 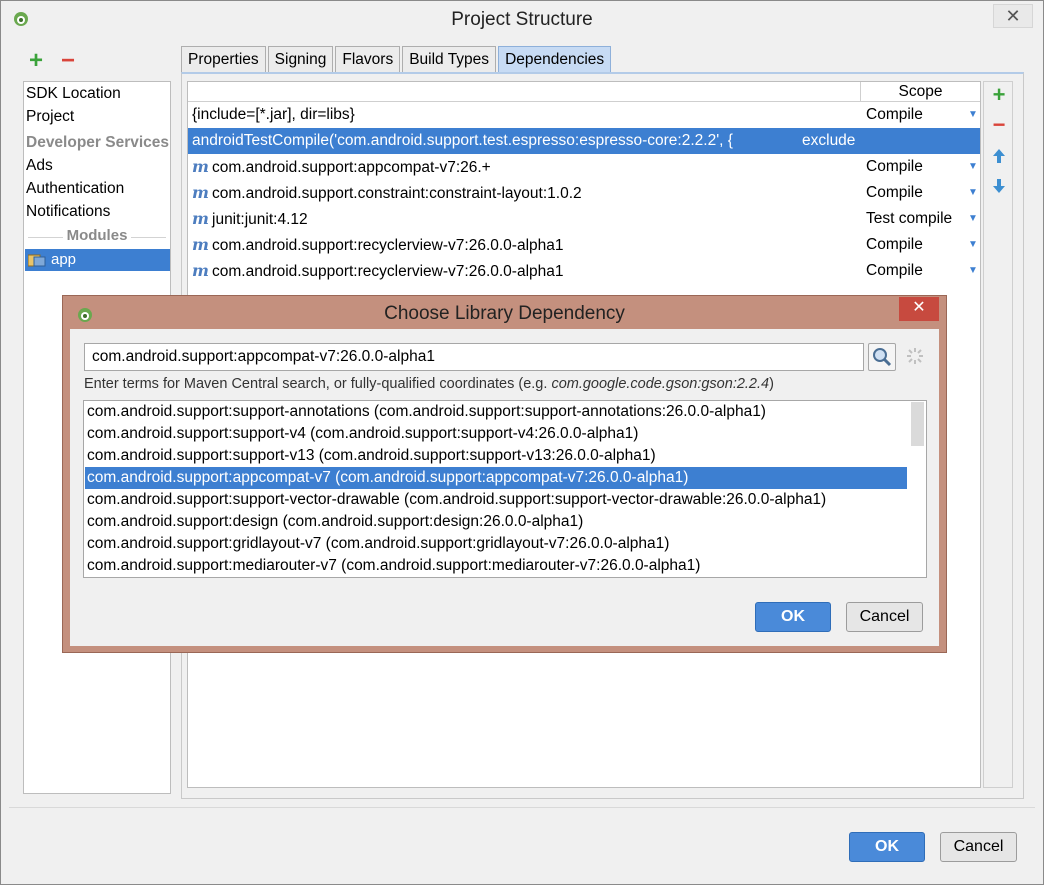 I want to click on dependency-label: com.android.support:appcompat-v7:26.+, so click(x=351, y=167).